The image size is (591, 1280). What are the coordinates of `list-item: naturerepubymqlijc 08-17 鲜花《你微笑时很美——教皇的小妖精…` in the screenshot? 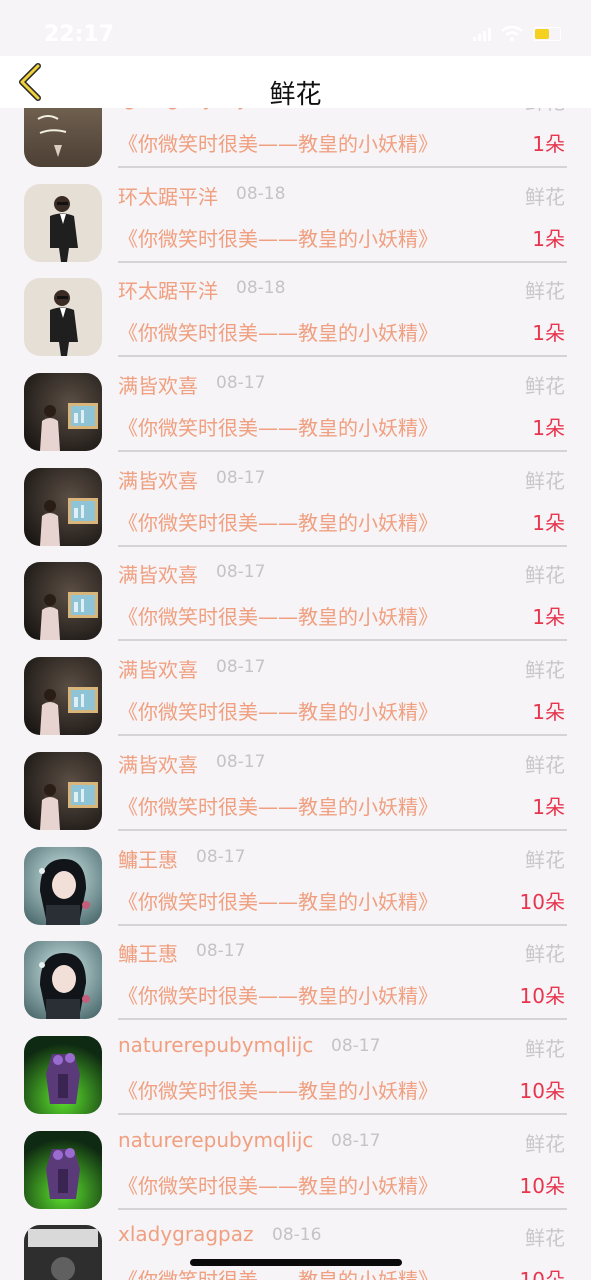 It's located at (295, 1072).